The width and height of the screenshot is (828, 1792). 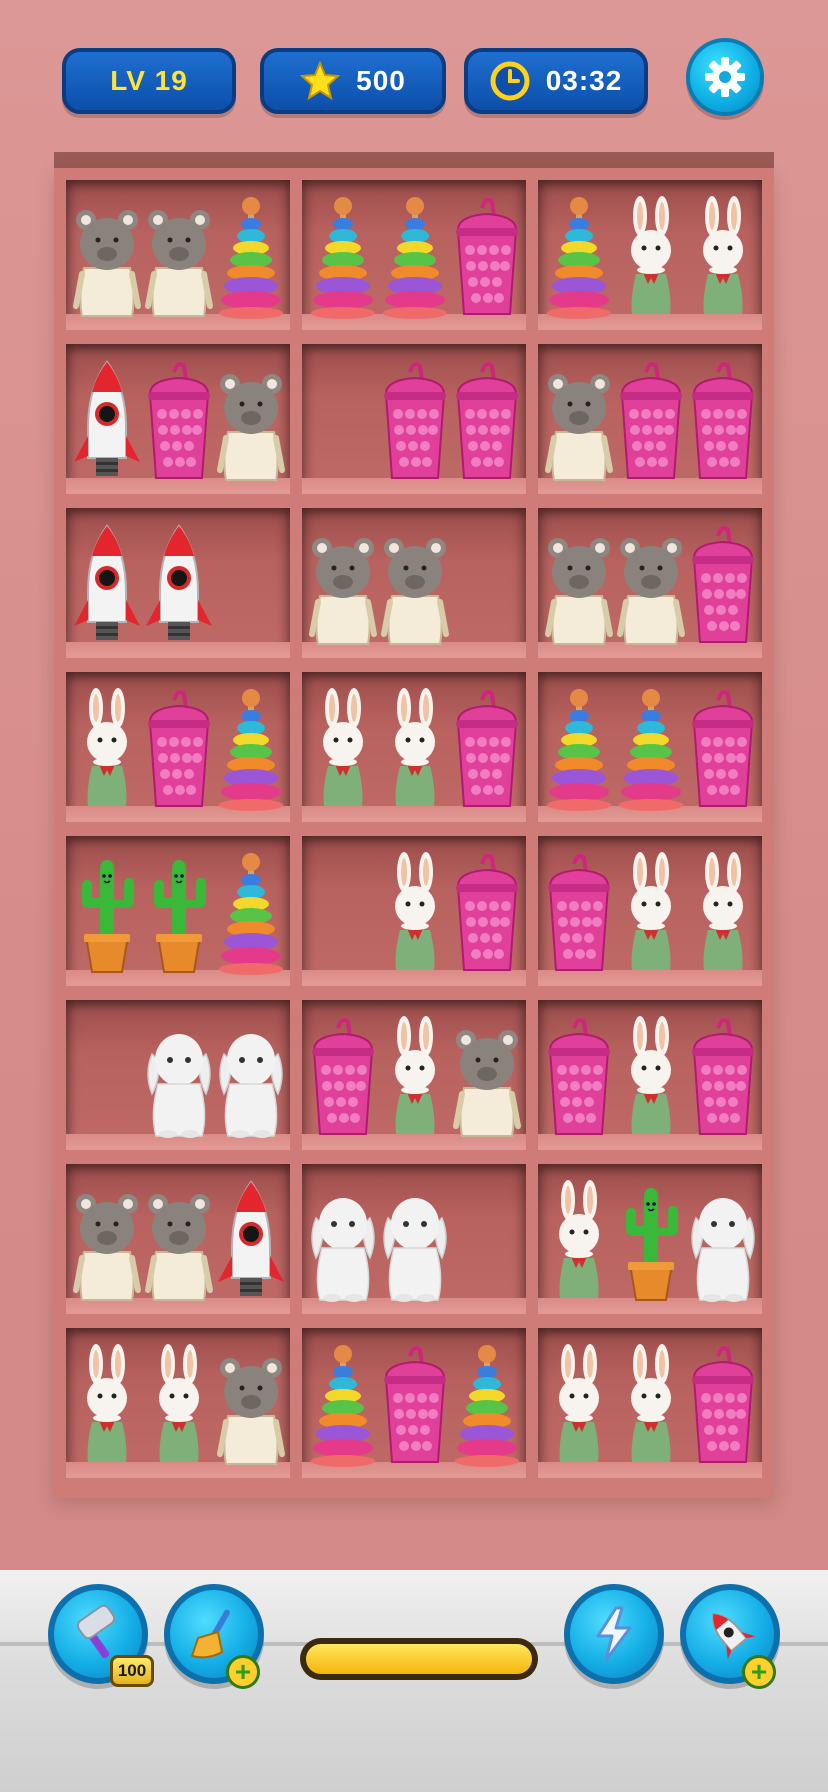 What do you see at coordinates (759, 1672) in the screenshot?
I see `rocket-add-button: +` at bounding box center [759, 1672].